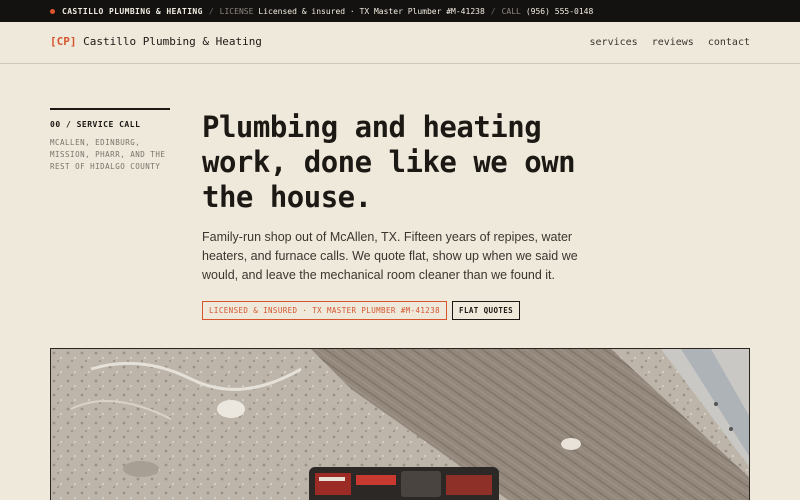 This screenshot has width=800, height=500. I want to click on license-label: LICENSE, so click(236, 11).